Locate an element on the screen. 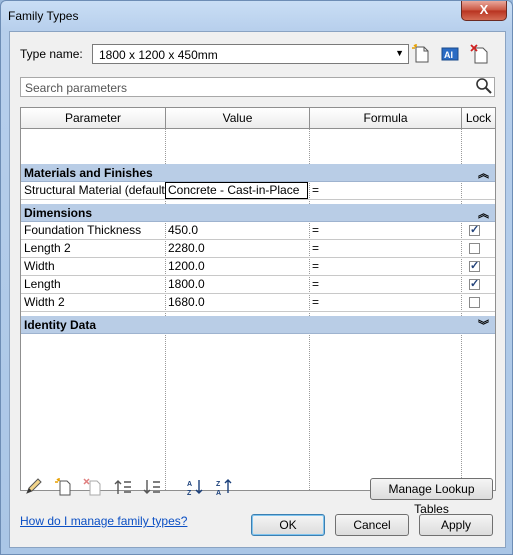 This screenshot has width=513, height=555. sort-ascending-icon: A Z is located at coordinates (196, 487).